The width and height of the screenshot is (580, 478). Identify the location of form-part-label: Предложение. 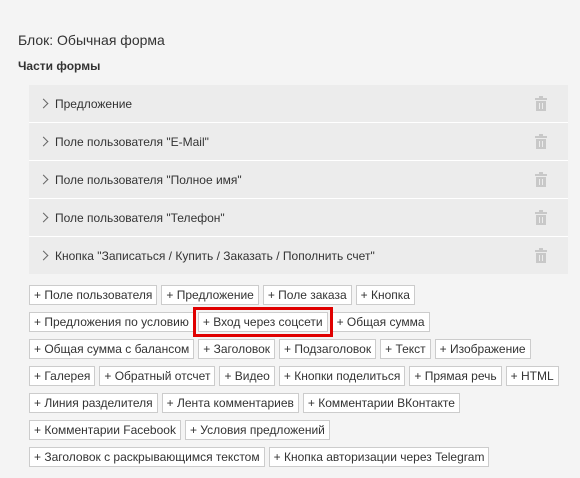
(94, 103).